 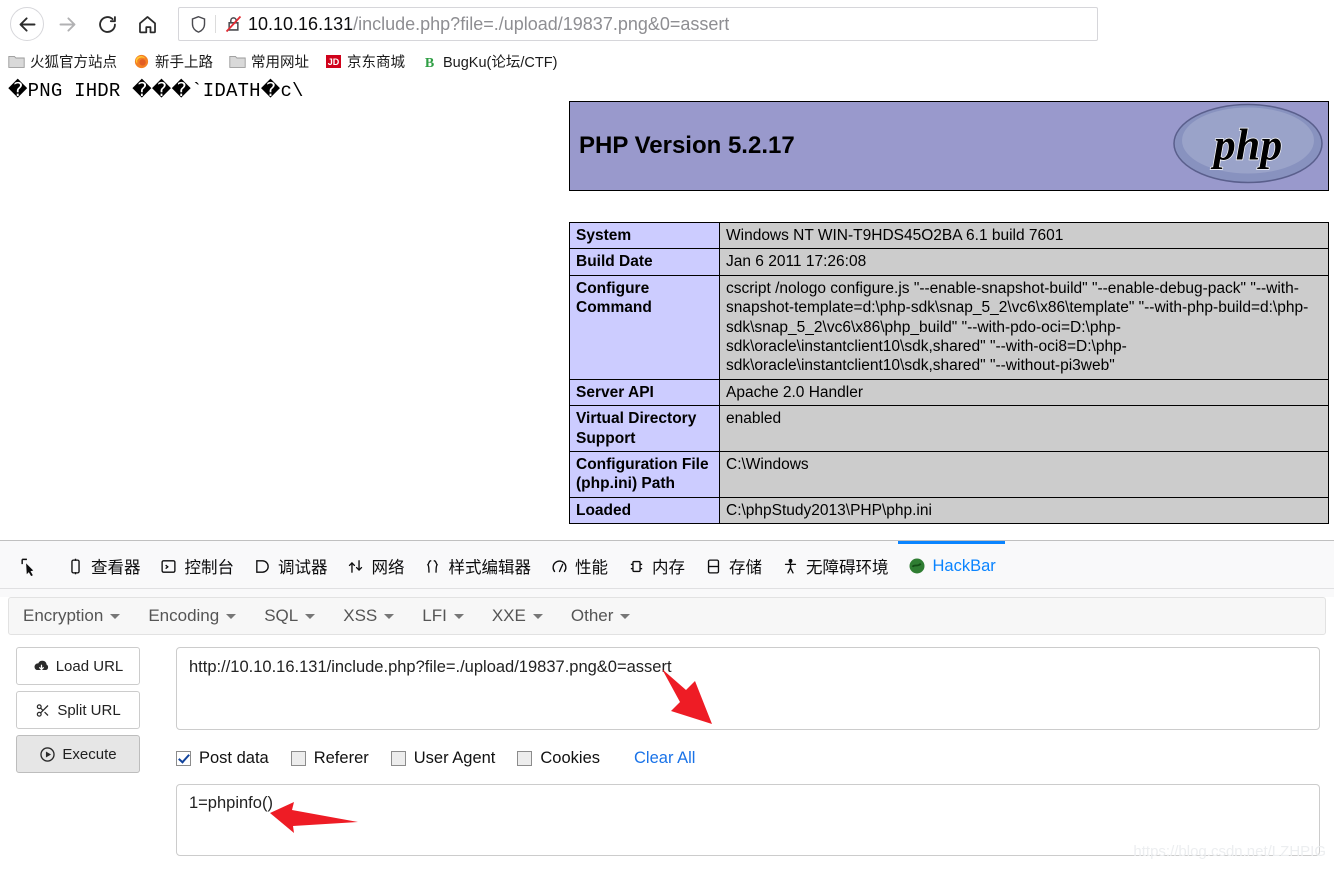 What do you see at coordinates (28, 566) in the screenshot?
I see `element-picker-icon` at bounding box center [28, 566].